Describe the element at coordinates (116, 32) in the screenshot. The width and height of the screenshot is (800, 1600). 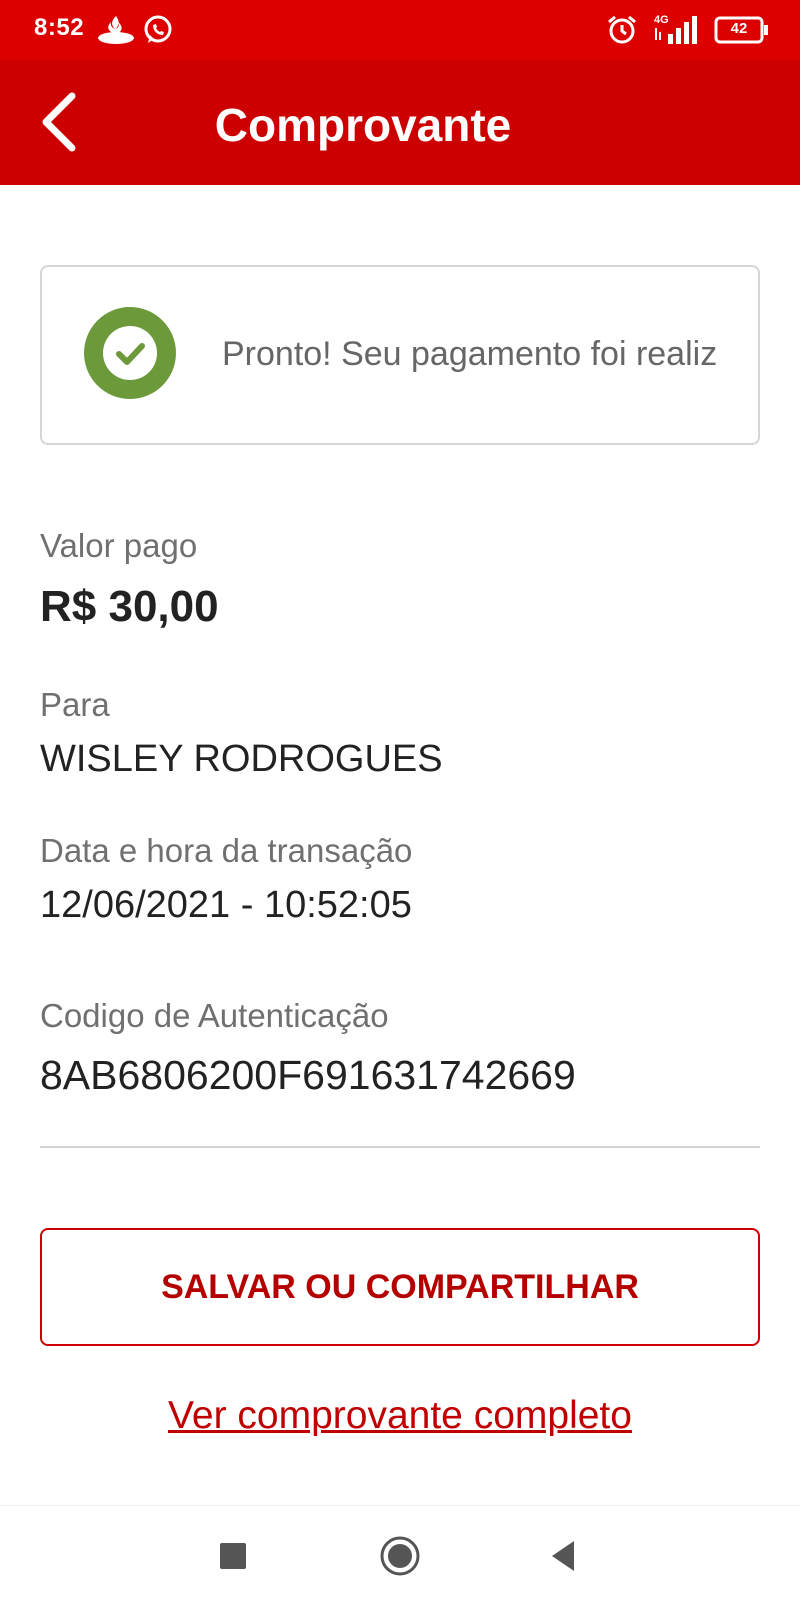
I see `santander-icon` at that location.